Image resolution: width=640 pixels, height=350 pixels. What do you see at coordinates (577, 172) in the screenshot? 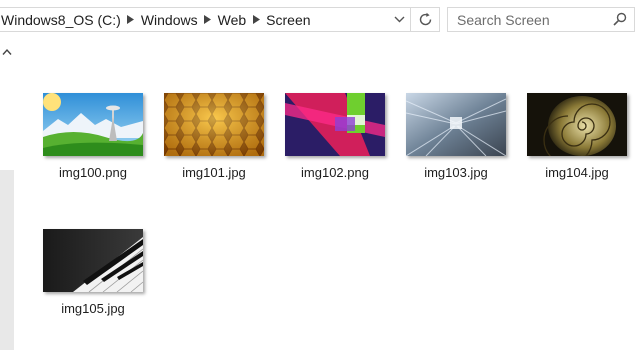
I see `file-name: img104.jpg` at bounding box center [577, 172].